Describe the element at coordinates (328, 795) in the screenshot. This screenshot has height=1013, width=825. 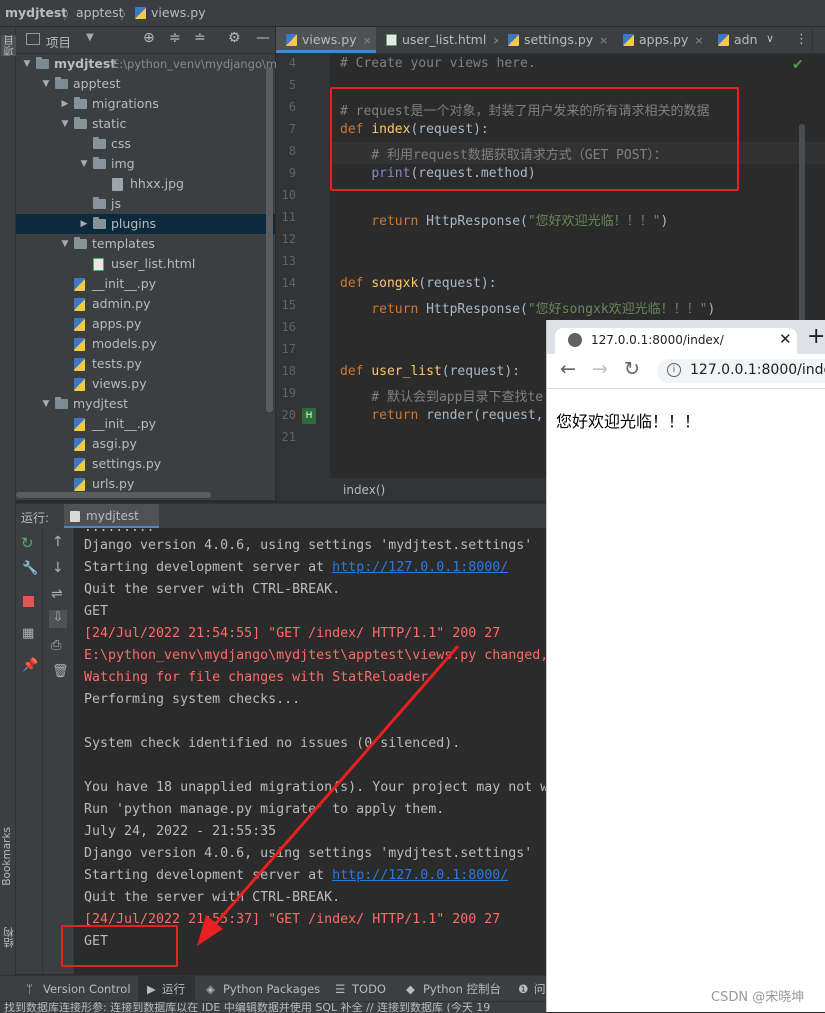
I see `annotation-arrow` at that location.